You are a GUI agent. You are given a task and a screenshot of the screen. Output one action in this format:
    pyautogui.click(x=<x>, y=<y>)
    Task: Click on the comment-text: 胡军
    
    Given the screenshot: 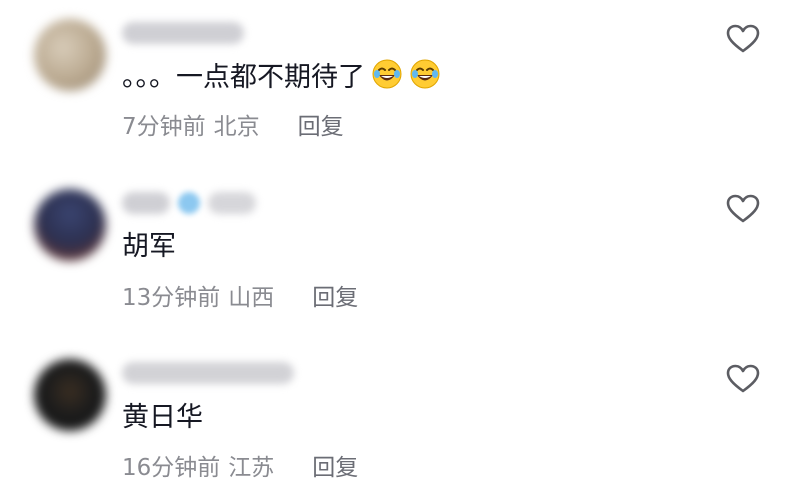 What is the action you would take?
    pyautogui.click(x=149, y=247)
    